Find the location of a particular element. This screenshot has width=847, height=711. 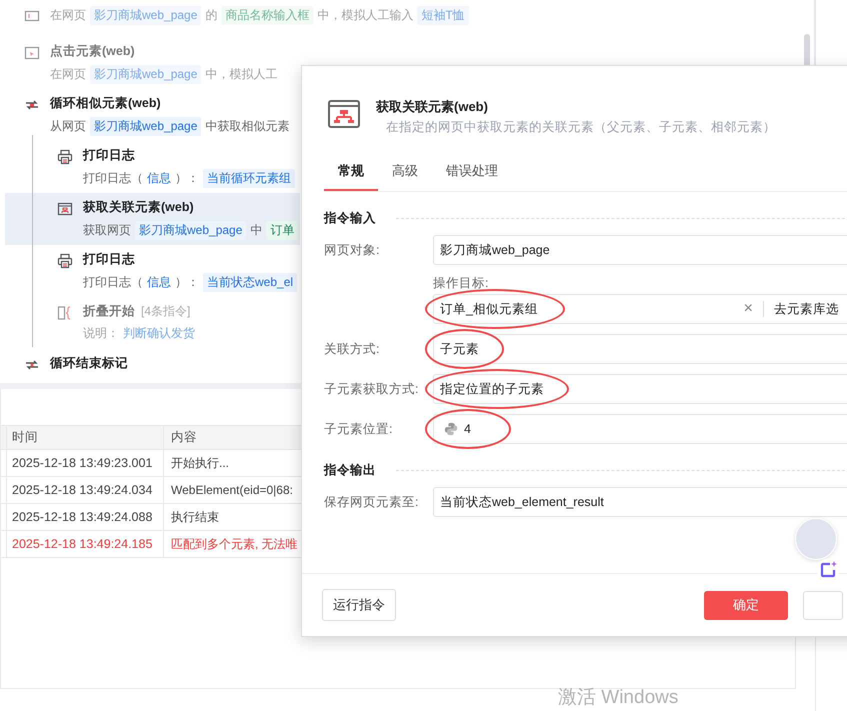

tab: 常规 is located at coordinates (351, 172).